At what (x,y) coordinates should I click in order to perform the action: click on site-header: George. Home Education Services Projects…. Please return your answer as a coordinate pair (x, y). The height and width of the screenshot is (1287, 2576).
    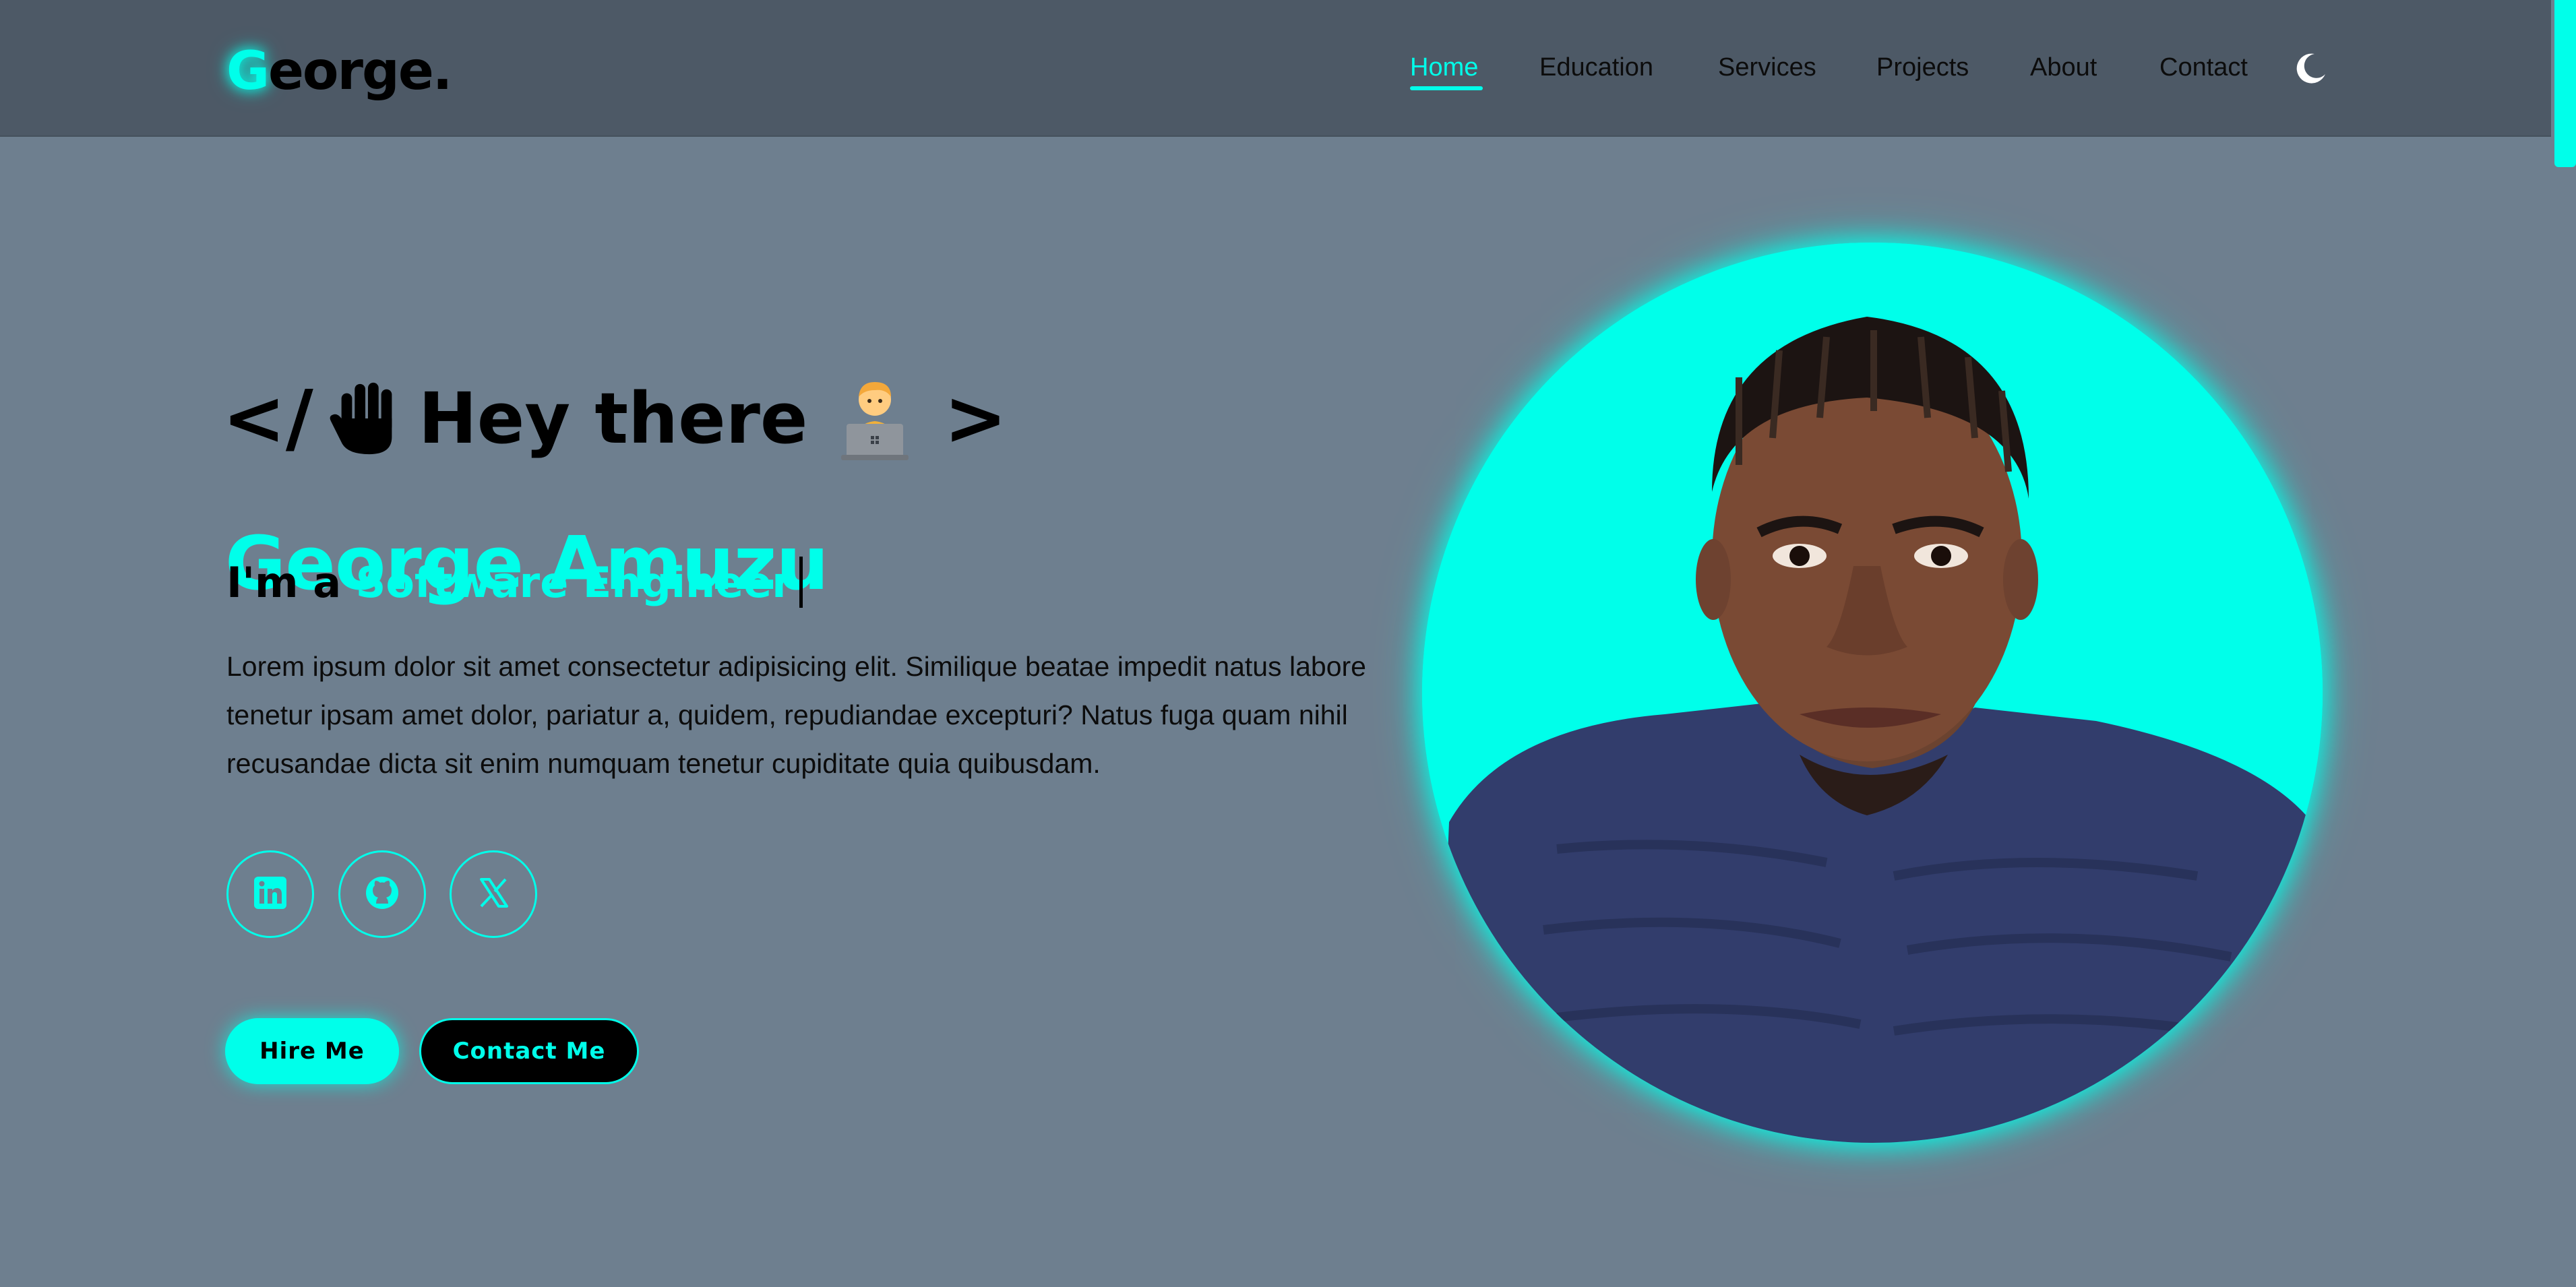
    Looking at the image, I should click on (1288, 68).